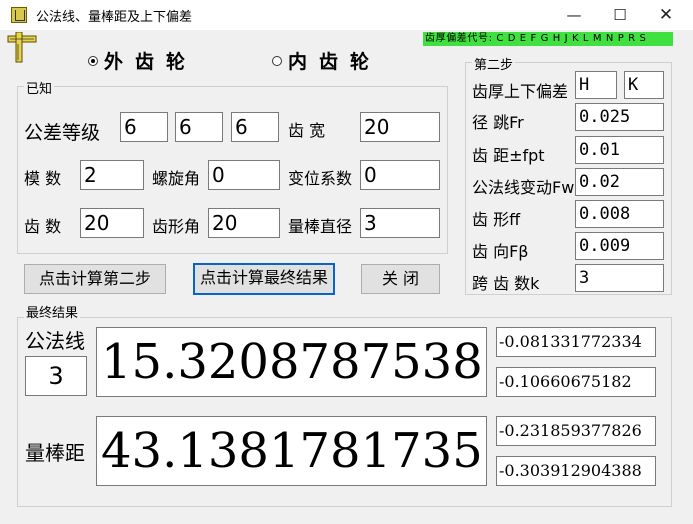 The image size is (693, 524). Describe the element at coordinates (496, 219) in the screenshot. I see `profile-deviation-label: 齿 形ff` at that location.